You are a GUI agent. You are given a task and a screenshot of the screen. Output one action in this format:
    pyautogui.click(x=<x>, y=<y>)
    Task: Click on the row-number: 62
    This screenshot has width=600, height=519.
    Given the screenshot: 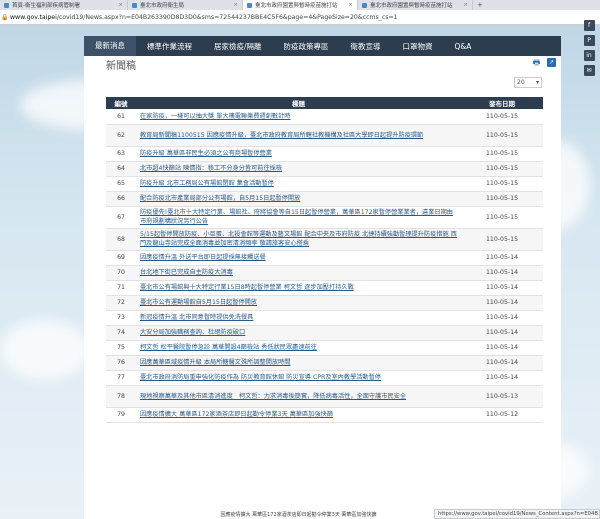 What is the action you would take?
    pyautogui.click(x=121, y=135)
    